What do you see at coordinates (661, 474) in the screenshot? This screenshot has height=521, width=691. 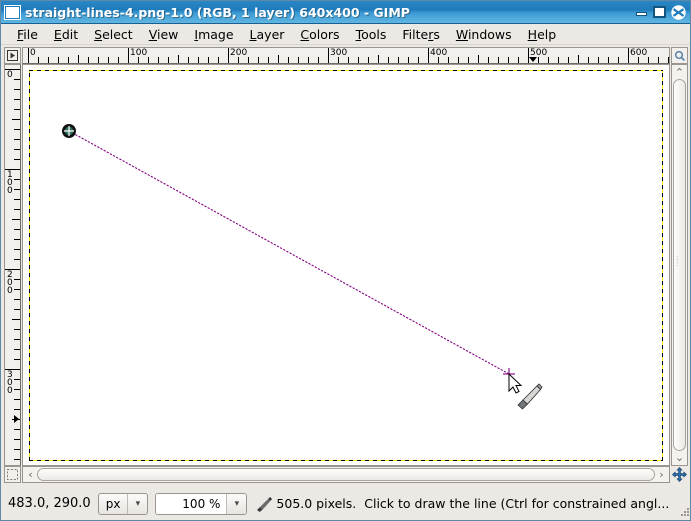 I see `scroll-right-arrow: ›` at bounding box center [661, 474].